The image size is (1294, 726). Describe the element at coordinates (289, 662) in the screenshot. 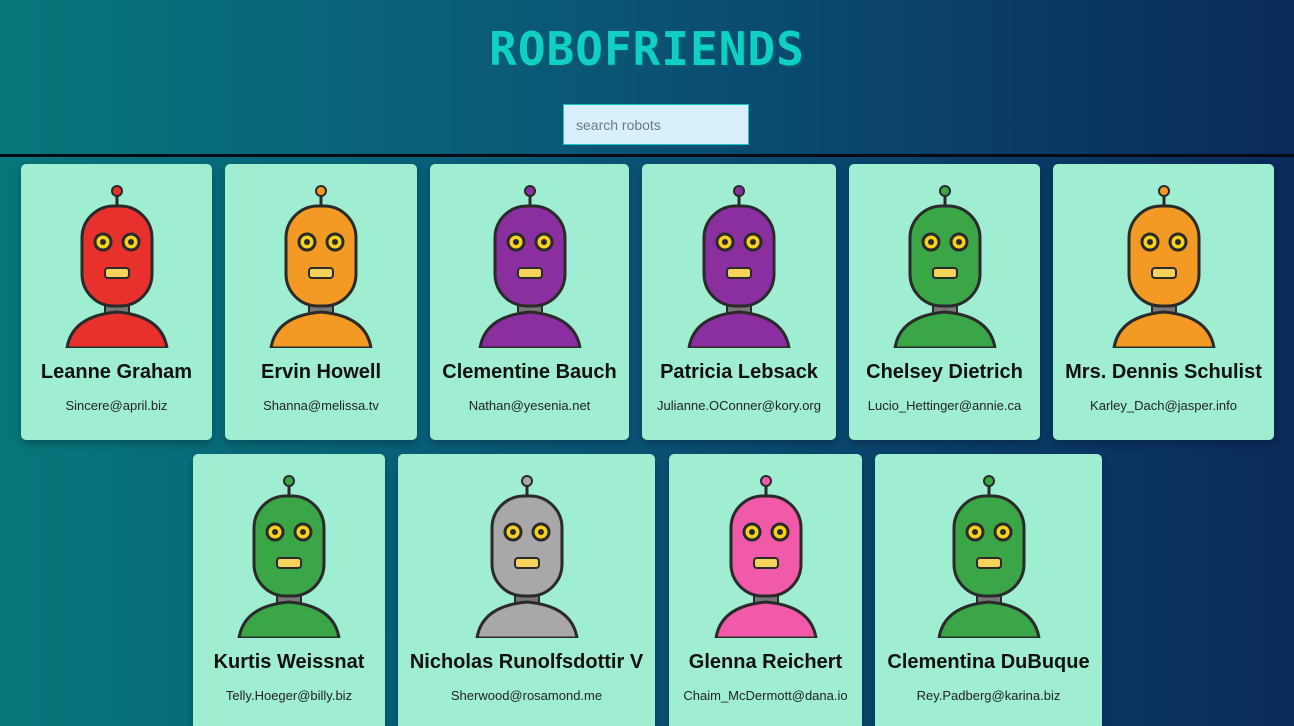

I see `robot-name: Kurtis Weissnat` at that location.